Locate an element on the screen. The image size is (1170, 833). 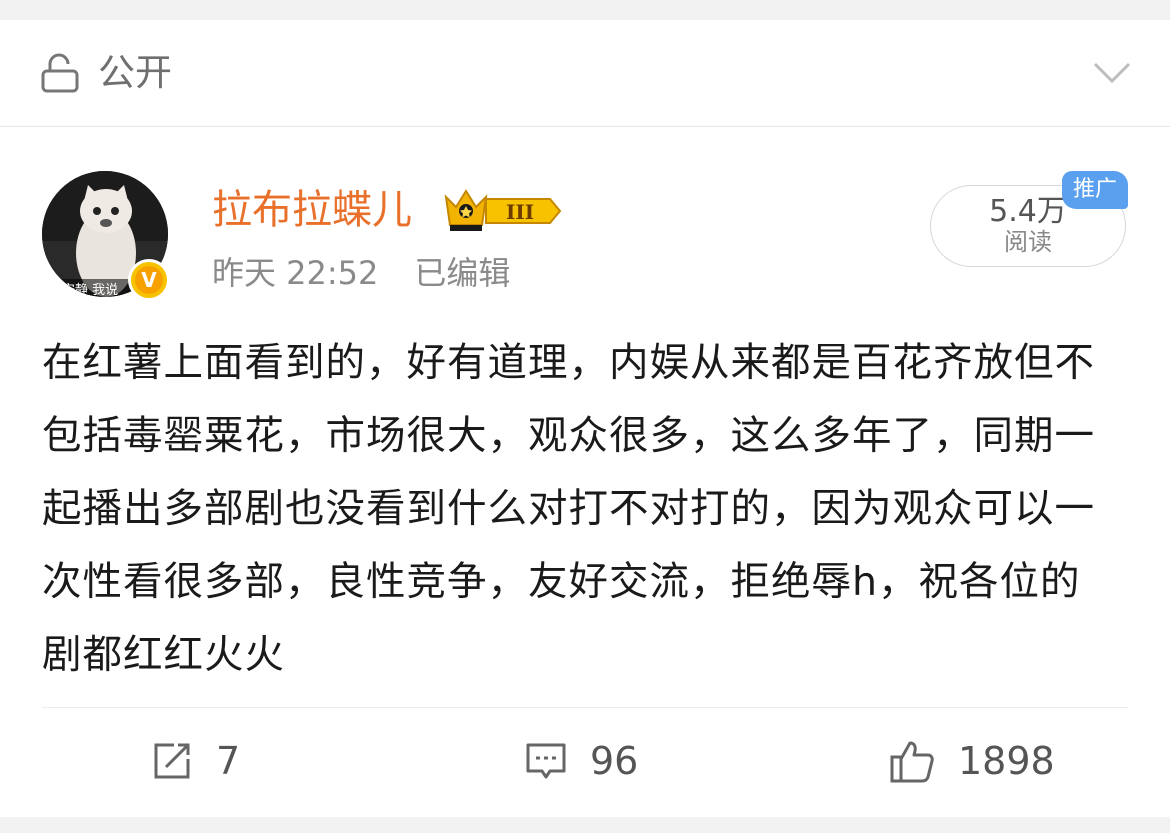
badge-level: III is located at coordinates (520, 212).